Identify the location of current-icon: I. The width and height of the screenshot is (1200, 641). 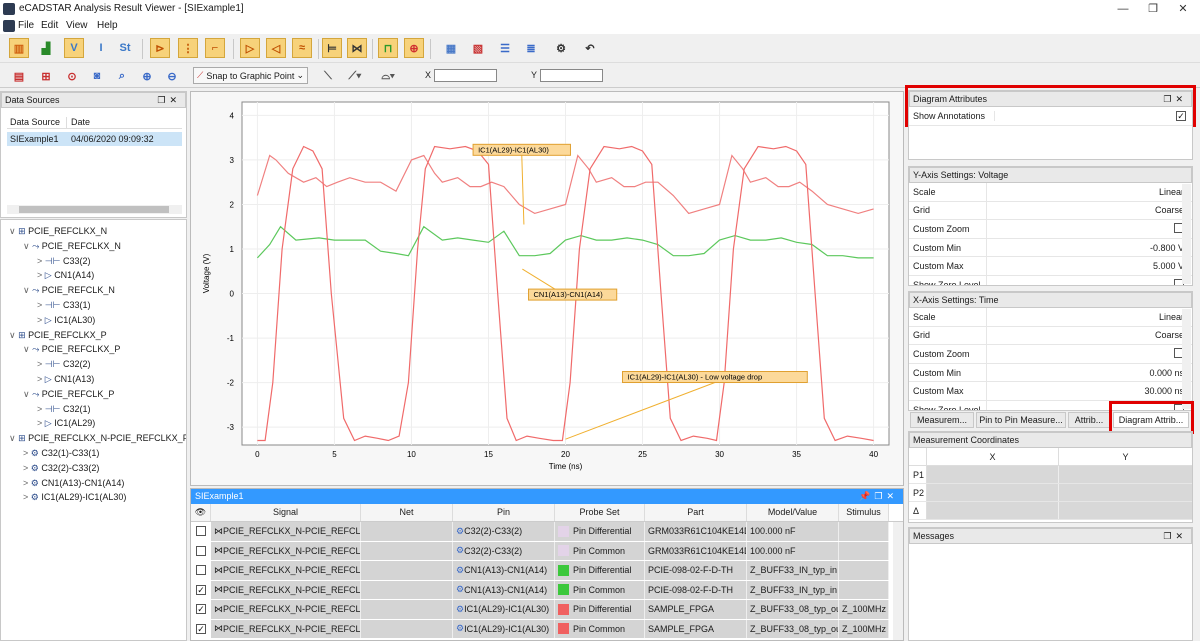
(101, 48).